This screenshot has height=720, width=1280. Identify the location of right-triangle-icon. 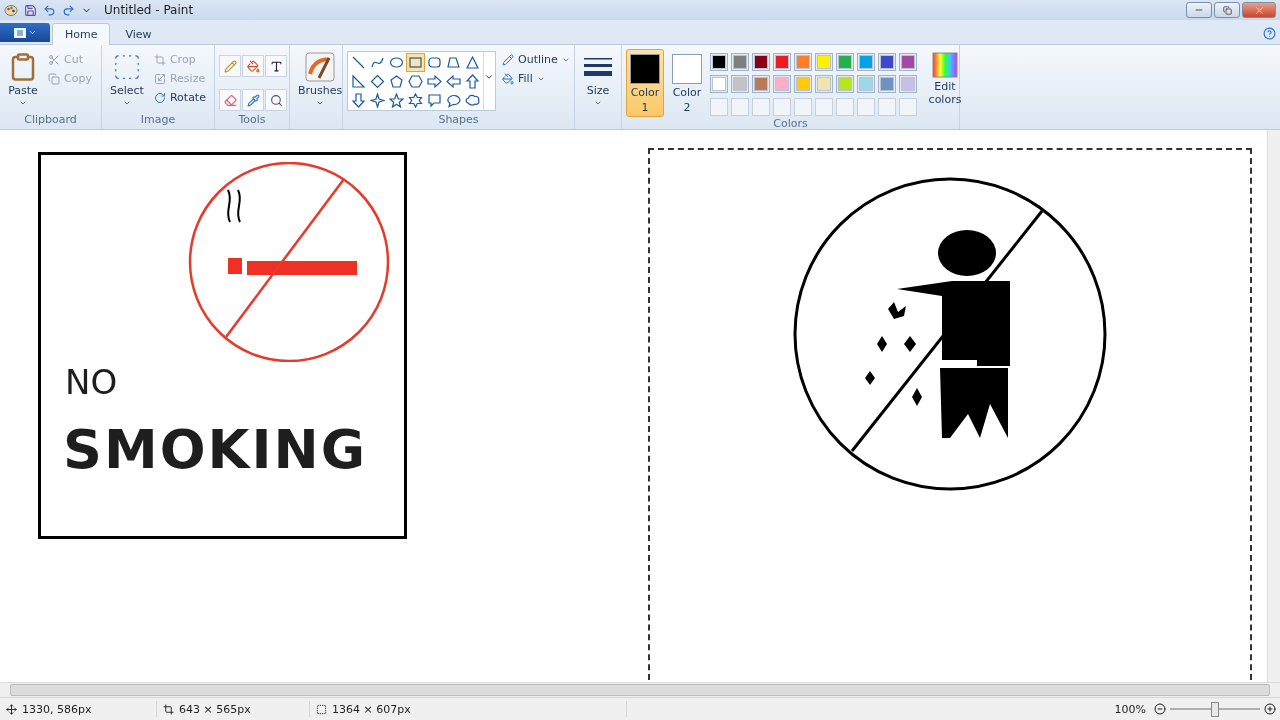
(358, 81).